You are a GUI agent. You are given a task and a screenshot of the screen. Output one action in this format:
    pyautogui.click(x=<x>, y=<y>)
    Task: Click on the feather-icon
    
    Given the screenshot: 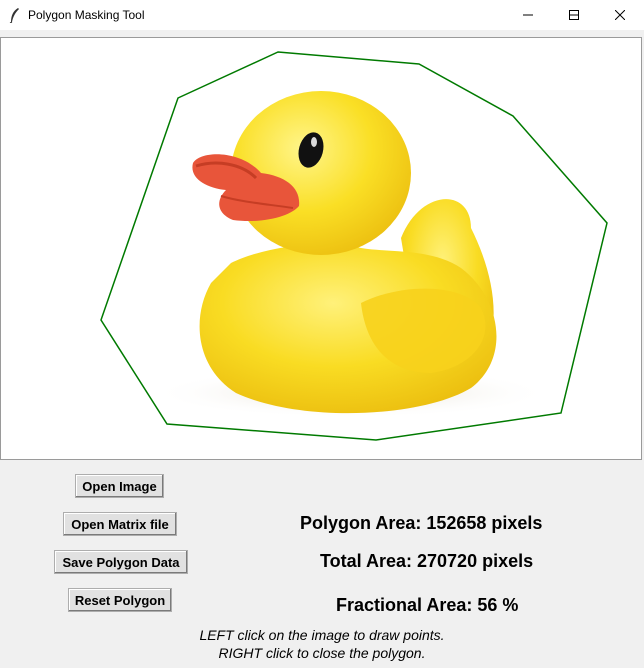 What is the action you would take?
    pyautogui.click(x=14, y=15)
    